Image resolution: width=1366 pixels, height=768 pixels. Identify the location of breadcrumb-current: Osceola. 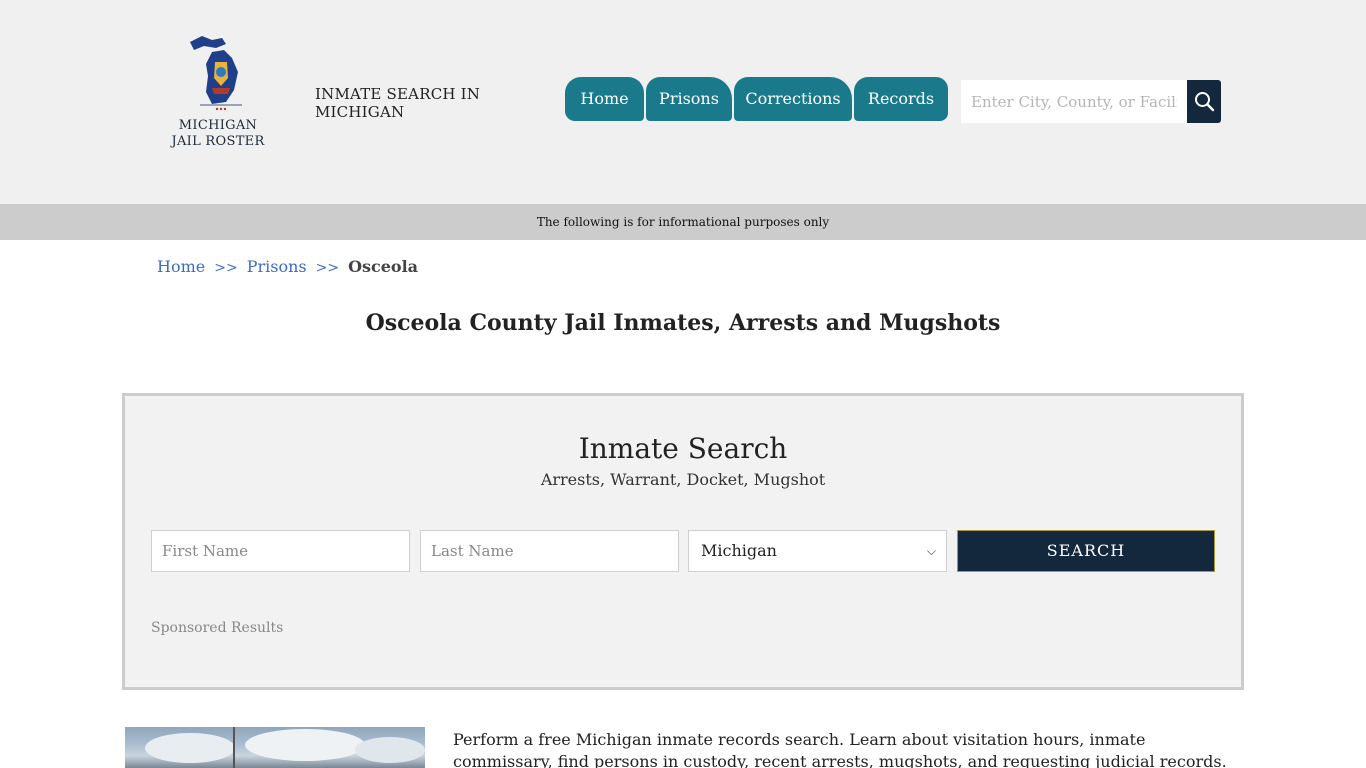
(383, 266).